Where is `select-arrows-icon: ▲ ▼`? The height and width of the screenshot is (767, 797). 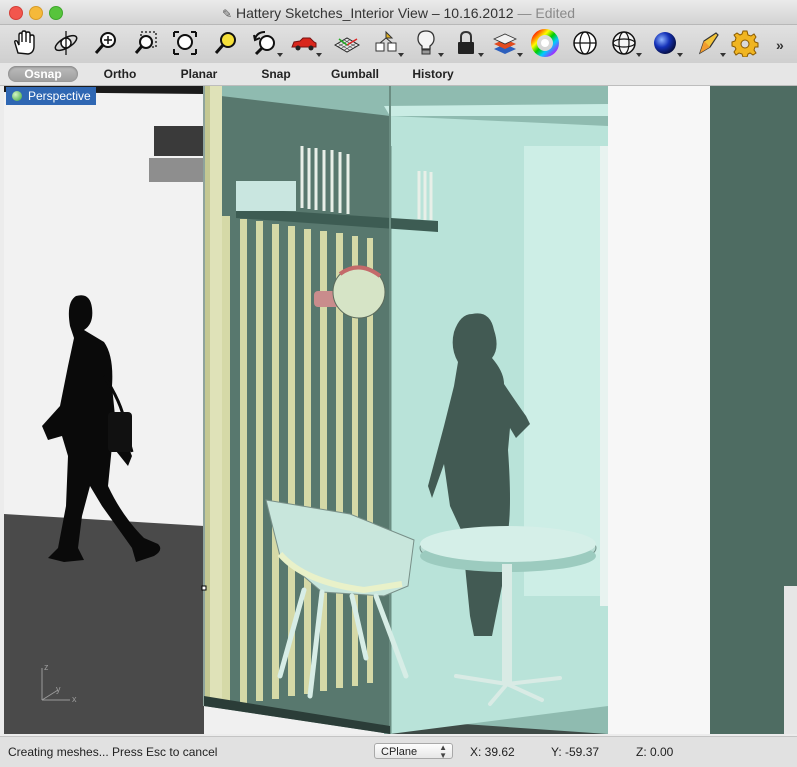 select-arrows-icon: ▲ ▼ is located at coordinates (443, 751).